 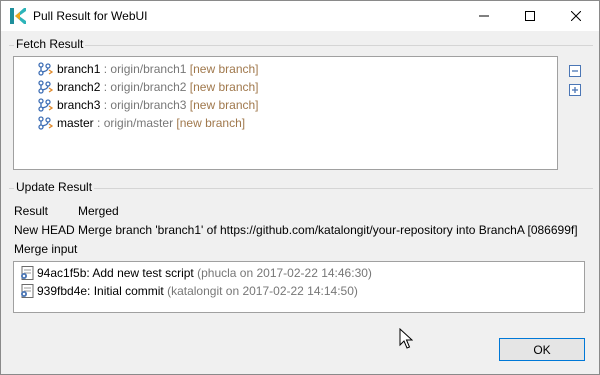 I want to click on branch-name: master, so click(x=75, y=123).